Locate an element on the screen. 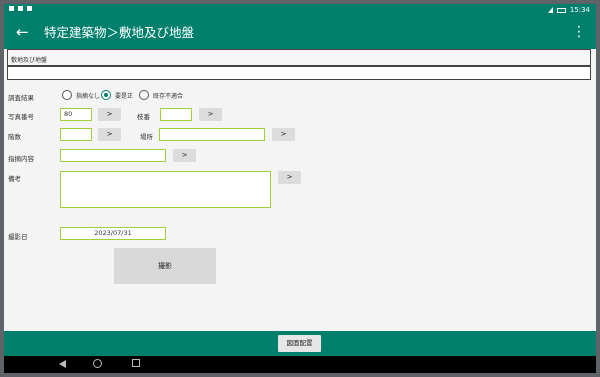 This screenshot has height=377, width=600. system-nav-bar is located at coordinates (300, 364).